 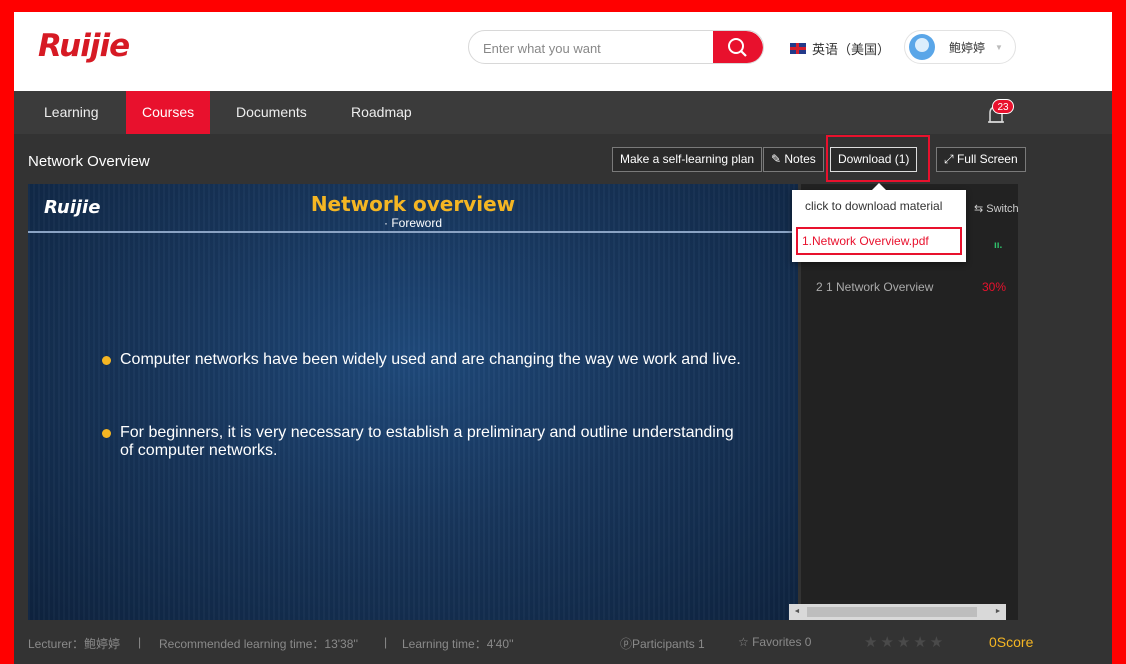 What do you see at coordinates (892, 612) in the screenshot?
I see `scrollbar-thumb` at bounding box center [892, 612].